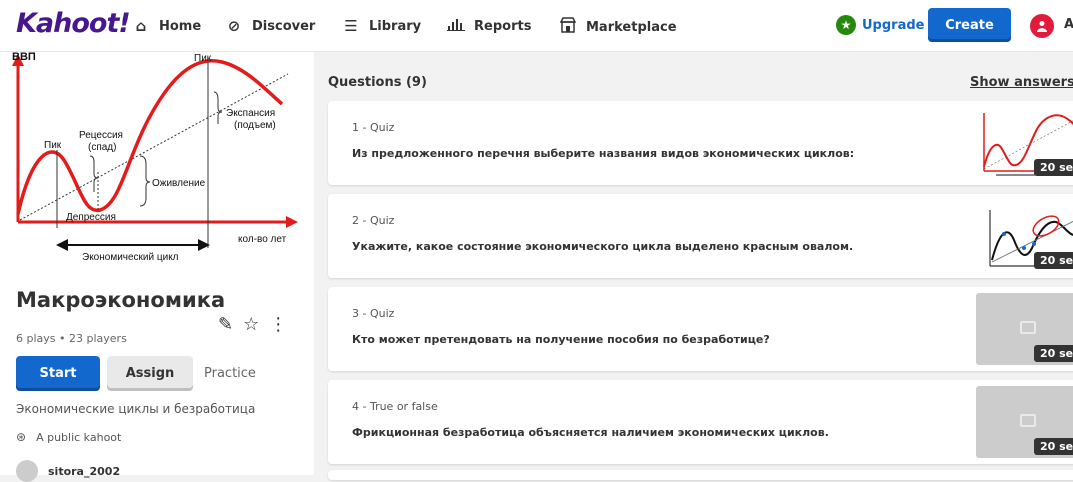  Describe the element at coordinates (21, 437) in the screenshot. I see `globe-icon: ⊛` at that location.